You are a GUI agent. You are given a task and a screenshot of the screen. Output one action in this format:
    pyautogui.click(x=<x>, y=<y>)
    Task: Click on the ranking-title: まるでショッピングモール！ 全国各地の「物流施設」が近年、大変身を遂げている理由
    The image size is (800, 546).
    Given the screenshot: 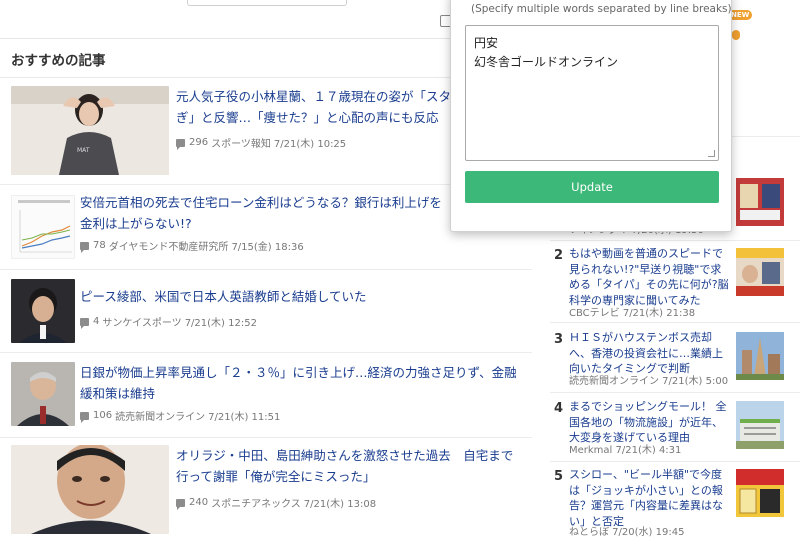 What is the action you would take?
    pyautogui.click(x=649, y=422)
    